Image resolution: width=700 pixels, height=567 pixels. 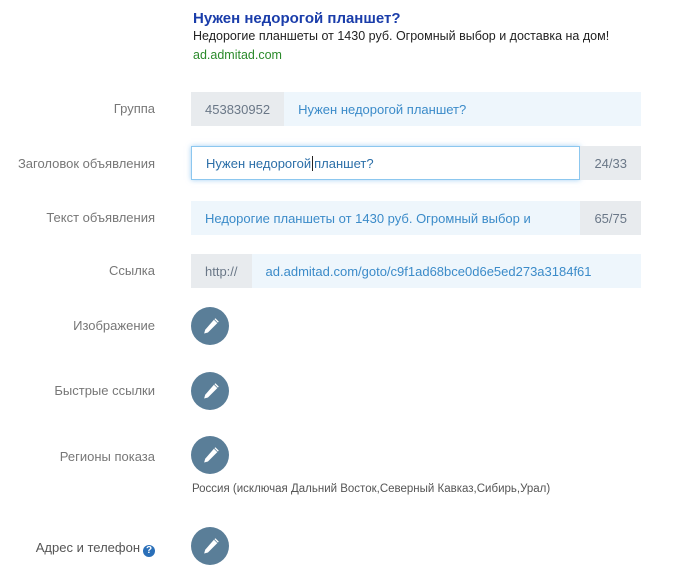 What do you see at coordinates (610, 218) in the screenshot?
I see `ad-text-counter: 65/75` at bounding box center [610, 218].